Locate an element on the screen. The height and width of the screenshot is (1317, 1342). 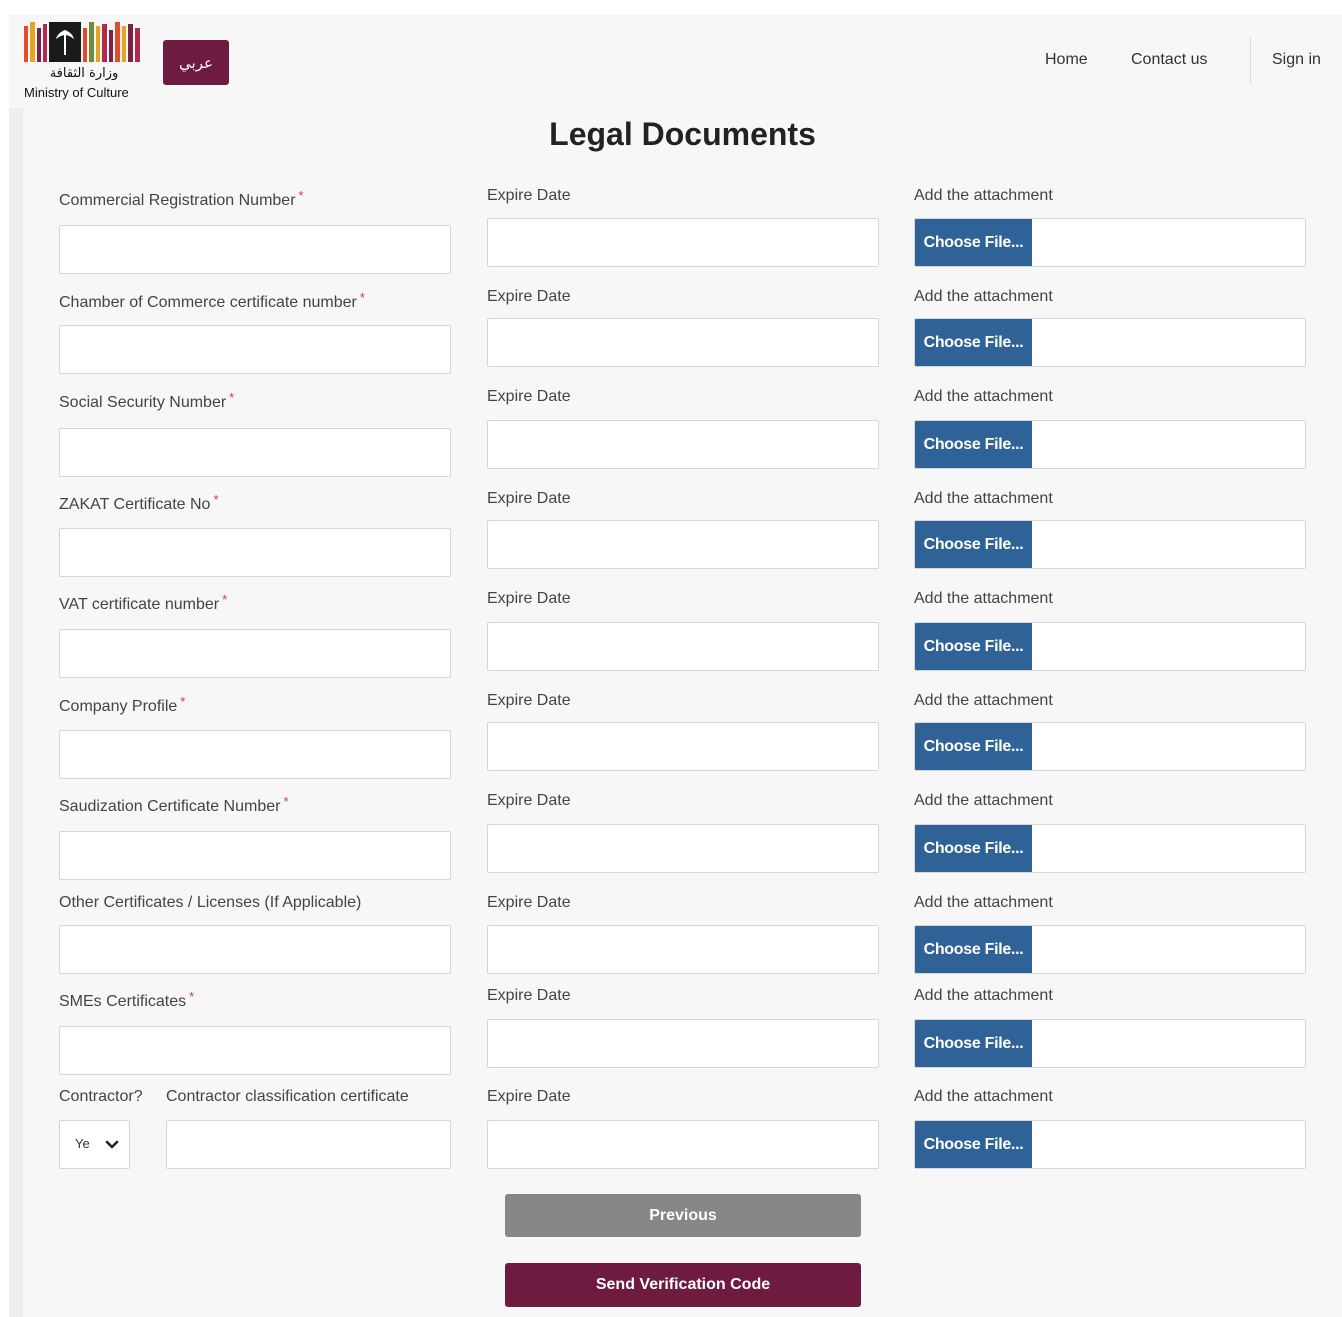
field-label: SMEs Certificates * is located at coordinates (126, 1000).